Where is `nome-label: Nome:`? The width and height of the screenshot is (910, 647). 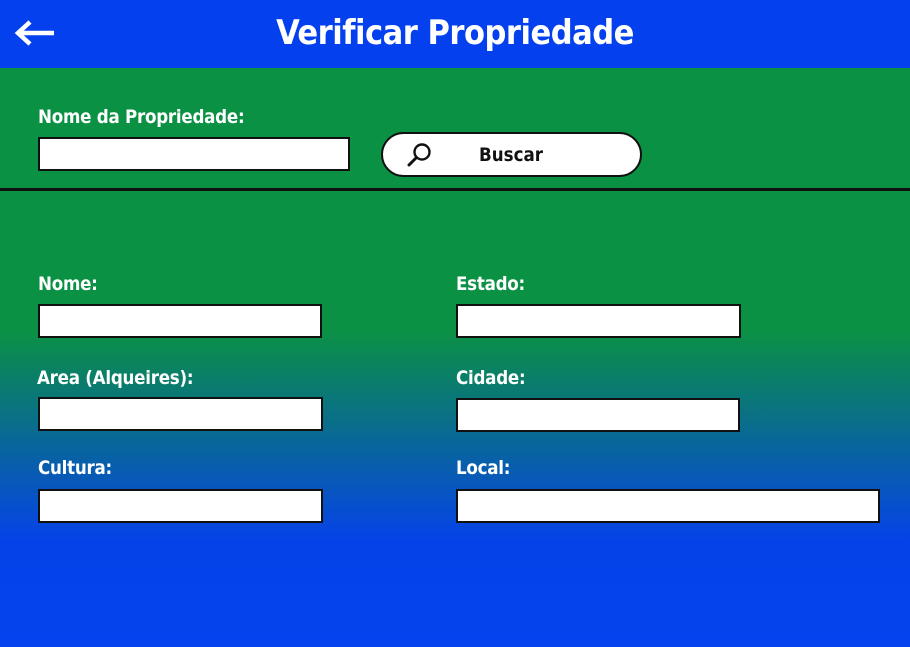 nome-label: Nome: is located at coordinates (68, 284).